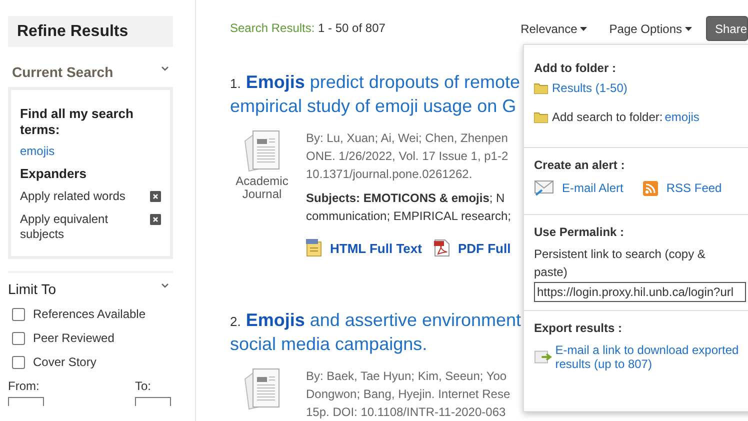 This screenshot has width=748, height=421. I want to click on permalink-description: Persistent link to search (copy & paste), so click(620, 263).